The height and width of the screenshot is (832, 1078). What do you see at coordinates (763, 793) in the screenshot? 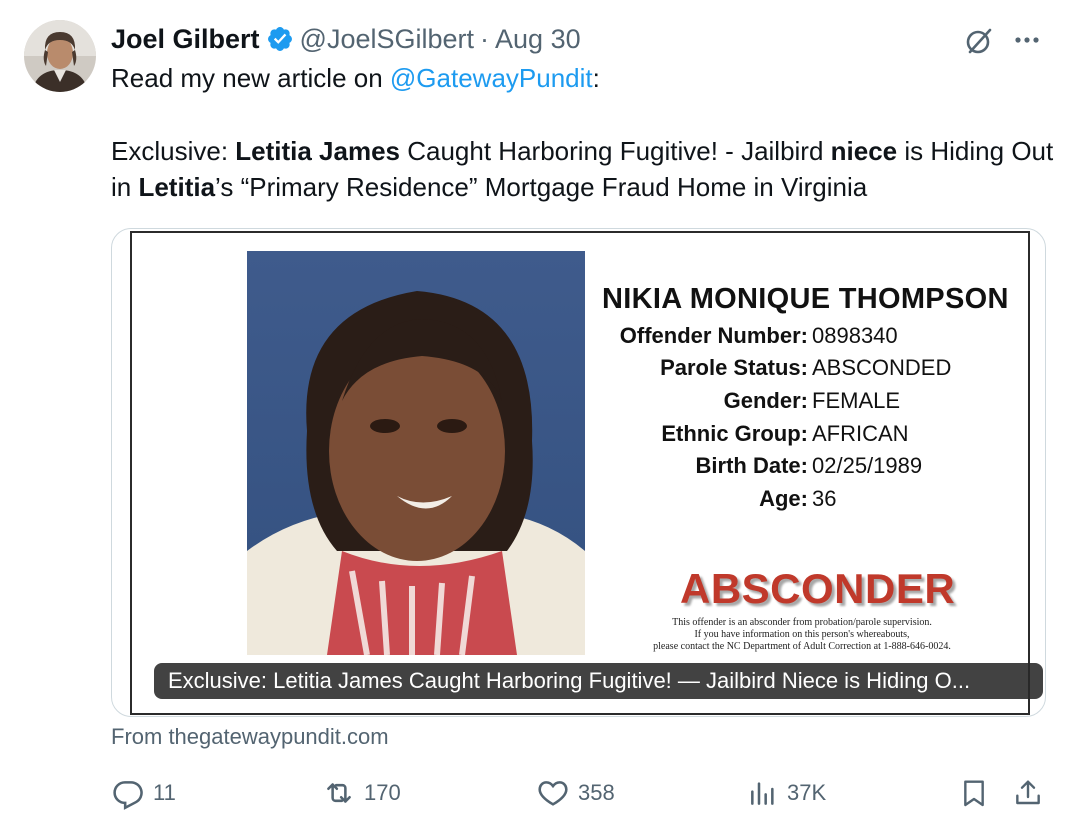
I see `views-icon` at bounding box center [763, 793].